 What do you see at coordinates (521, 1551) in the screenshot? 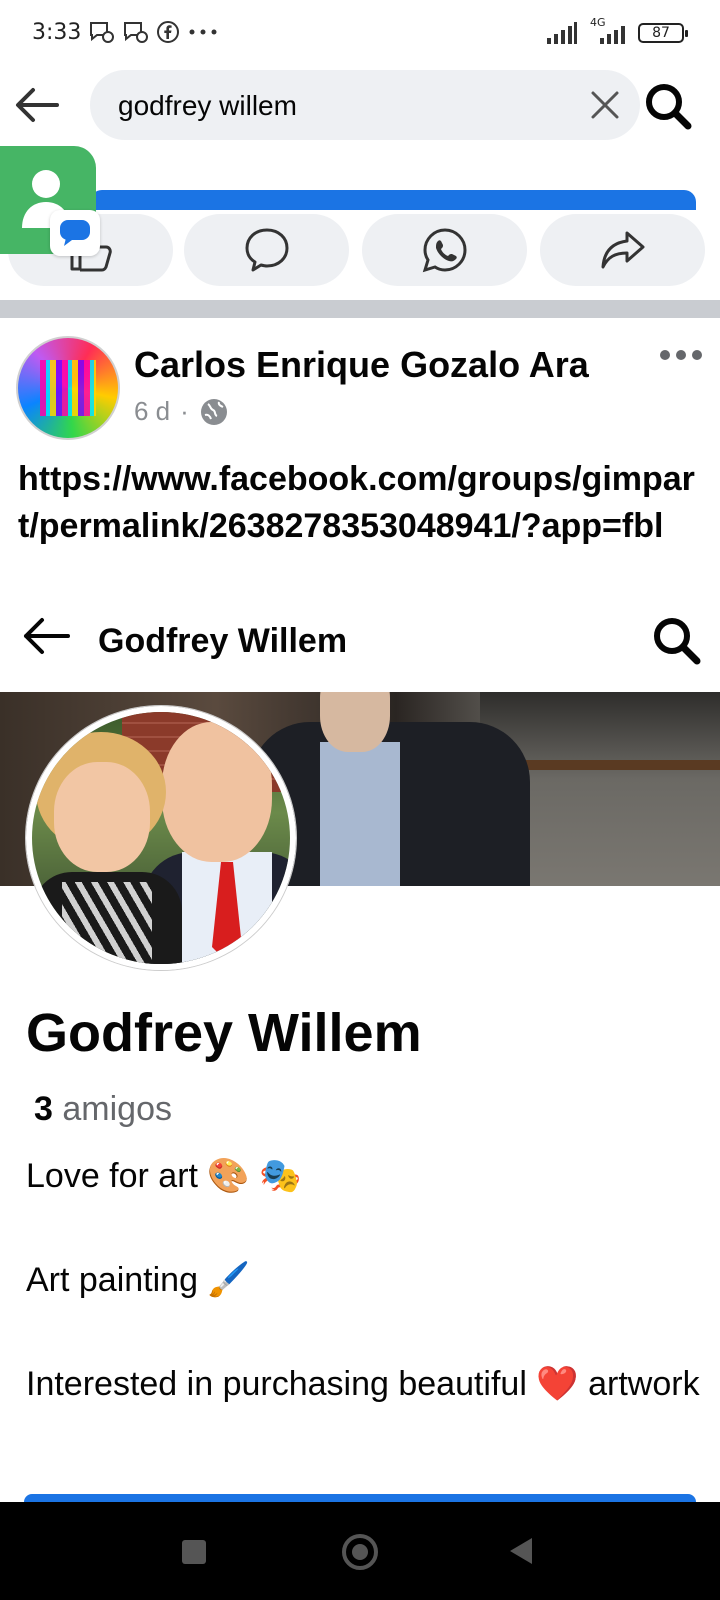
I see `system-back-button` at bounding box center [521, 1551].